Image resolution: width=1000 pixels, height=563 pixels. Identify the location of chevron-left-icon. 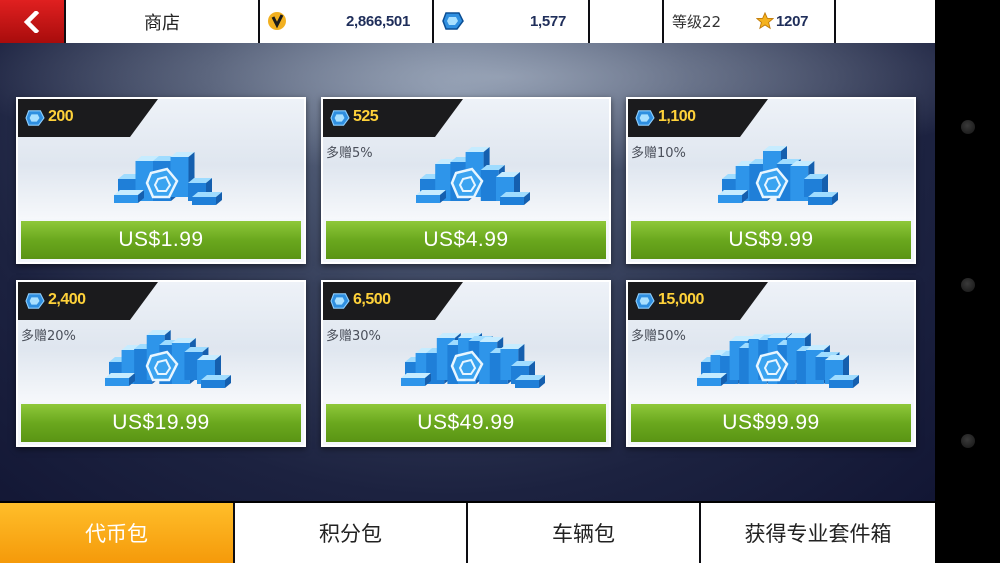
(31, 21).